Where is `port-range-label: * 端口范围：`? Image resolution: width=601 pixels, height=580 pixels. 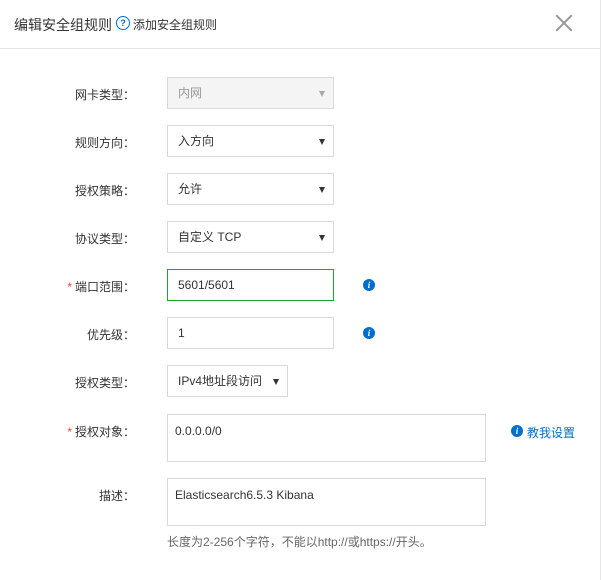 port-range-label: * 端口范围： is located at coordinates (101, 287).